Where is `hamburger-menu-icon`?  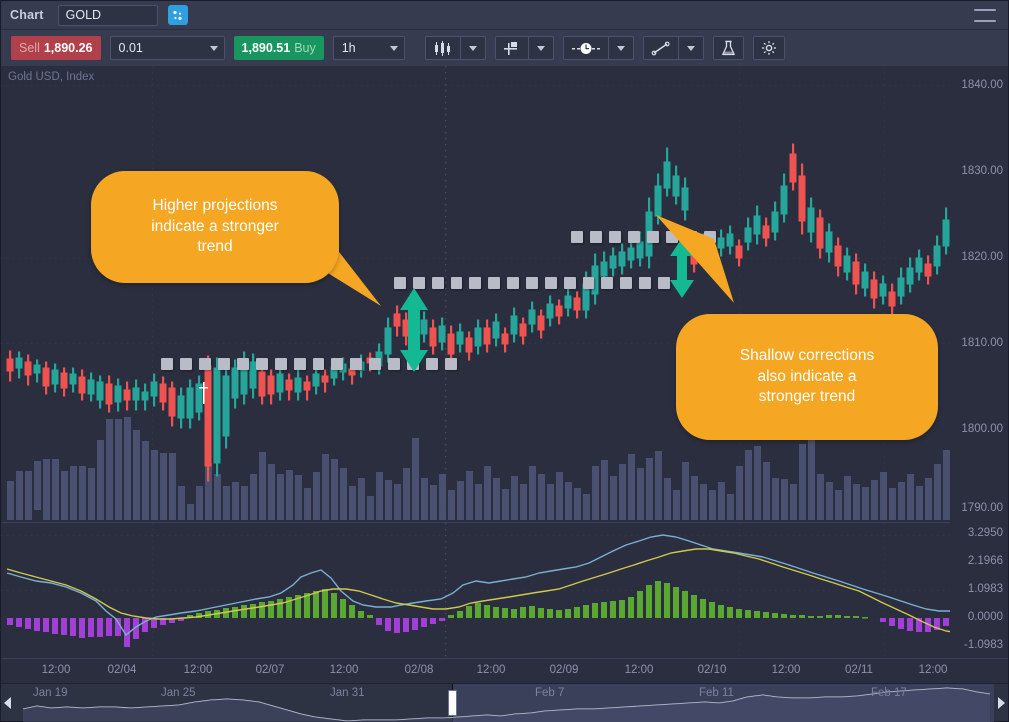
hamburger-menu-icon is located at coordinates (985, 15).